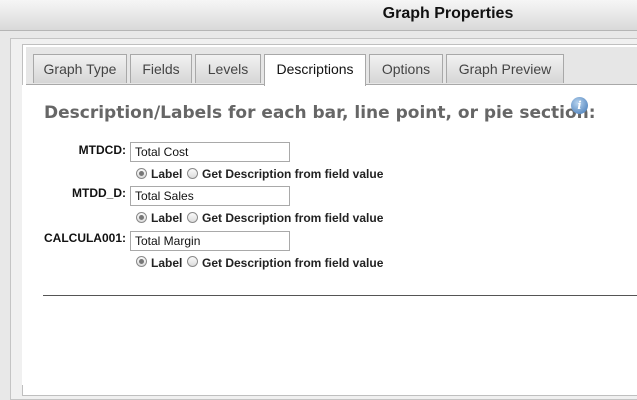  What do you see at coordinates (579, 105) in the screenshot?
I see `info-icon: i` at bounding box center [579, 105].